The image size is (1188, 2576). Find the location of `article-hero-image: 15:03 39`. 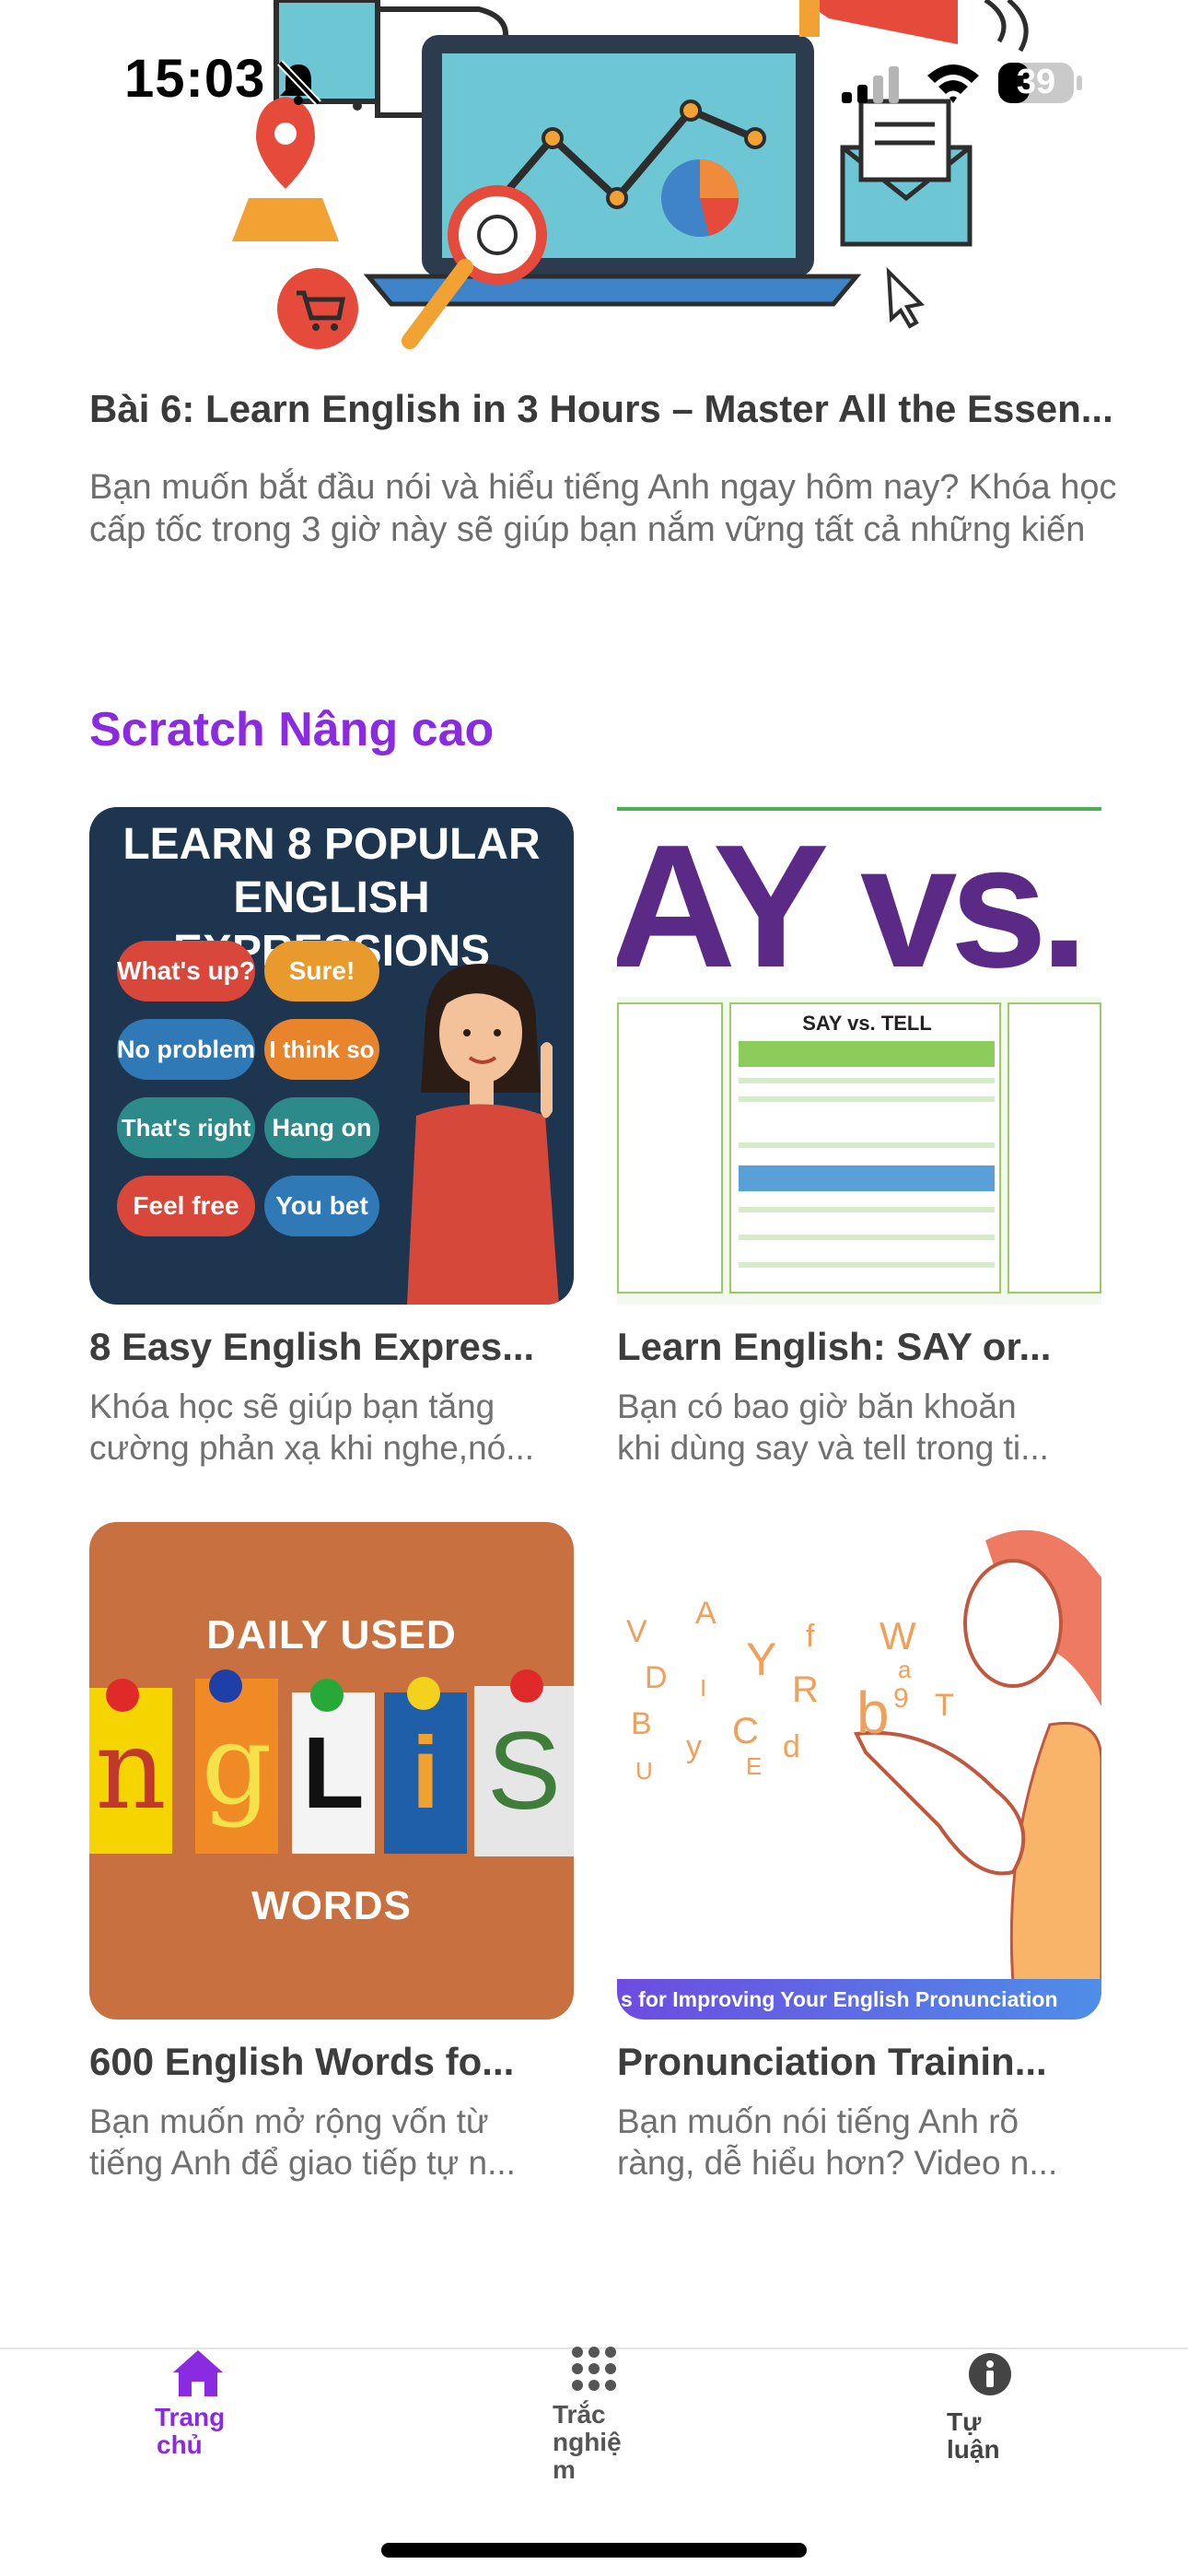

article-hero-image: 15:03 39 is located at coordinates (594, 184).